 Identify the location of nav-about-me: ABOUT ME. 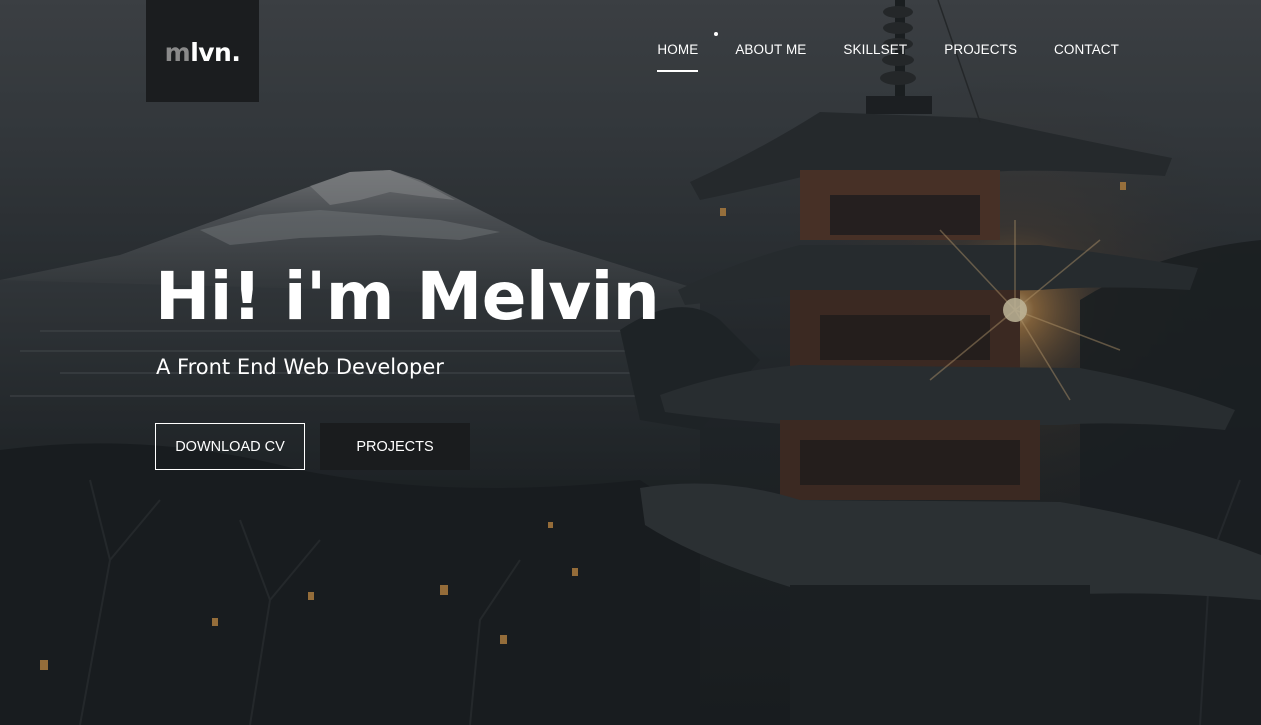
(770, 52).